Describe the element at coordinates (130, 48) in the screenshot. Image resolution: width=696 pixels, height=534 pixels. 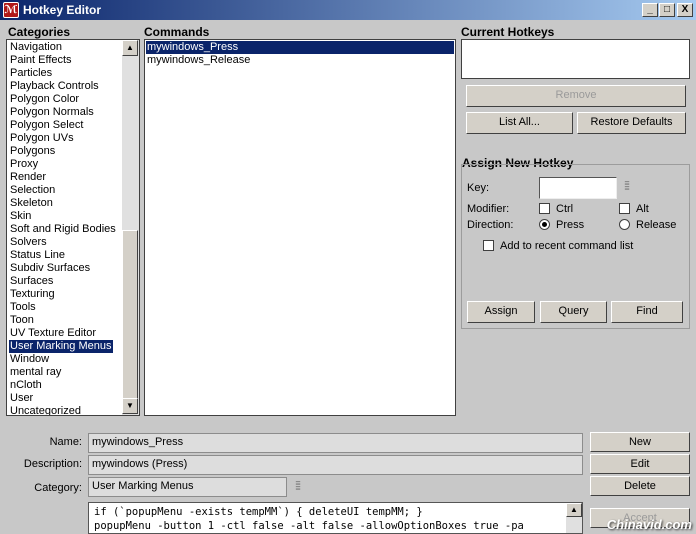
I see `scroll-up-button: ▲` at that location.